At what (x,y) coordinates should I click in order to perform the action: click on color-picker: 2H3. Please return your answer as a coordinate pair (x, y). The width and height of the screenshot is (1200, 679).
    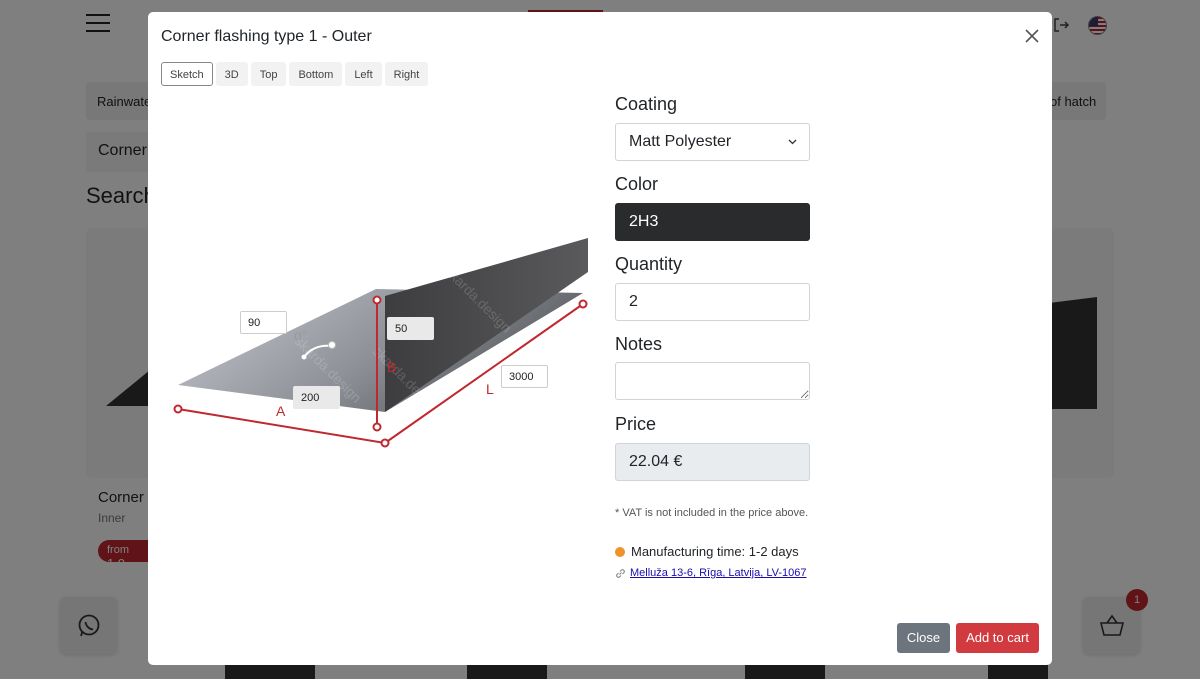
    Looking at the image, I should click on (712, 222).